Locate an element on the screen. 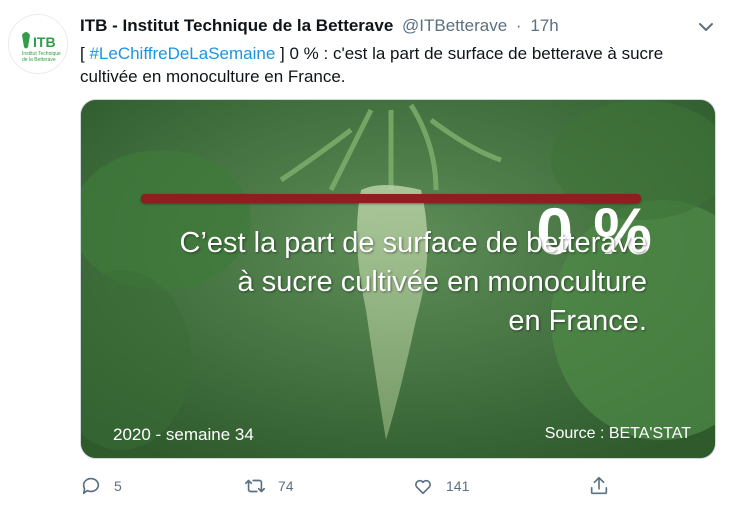  year-week-label: 2020 - semaine 34 is located at coordinates (183, 434).